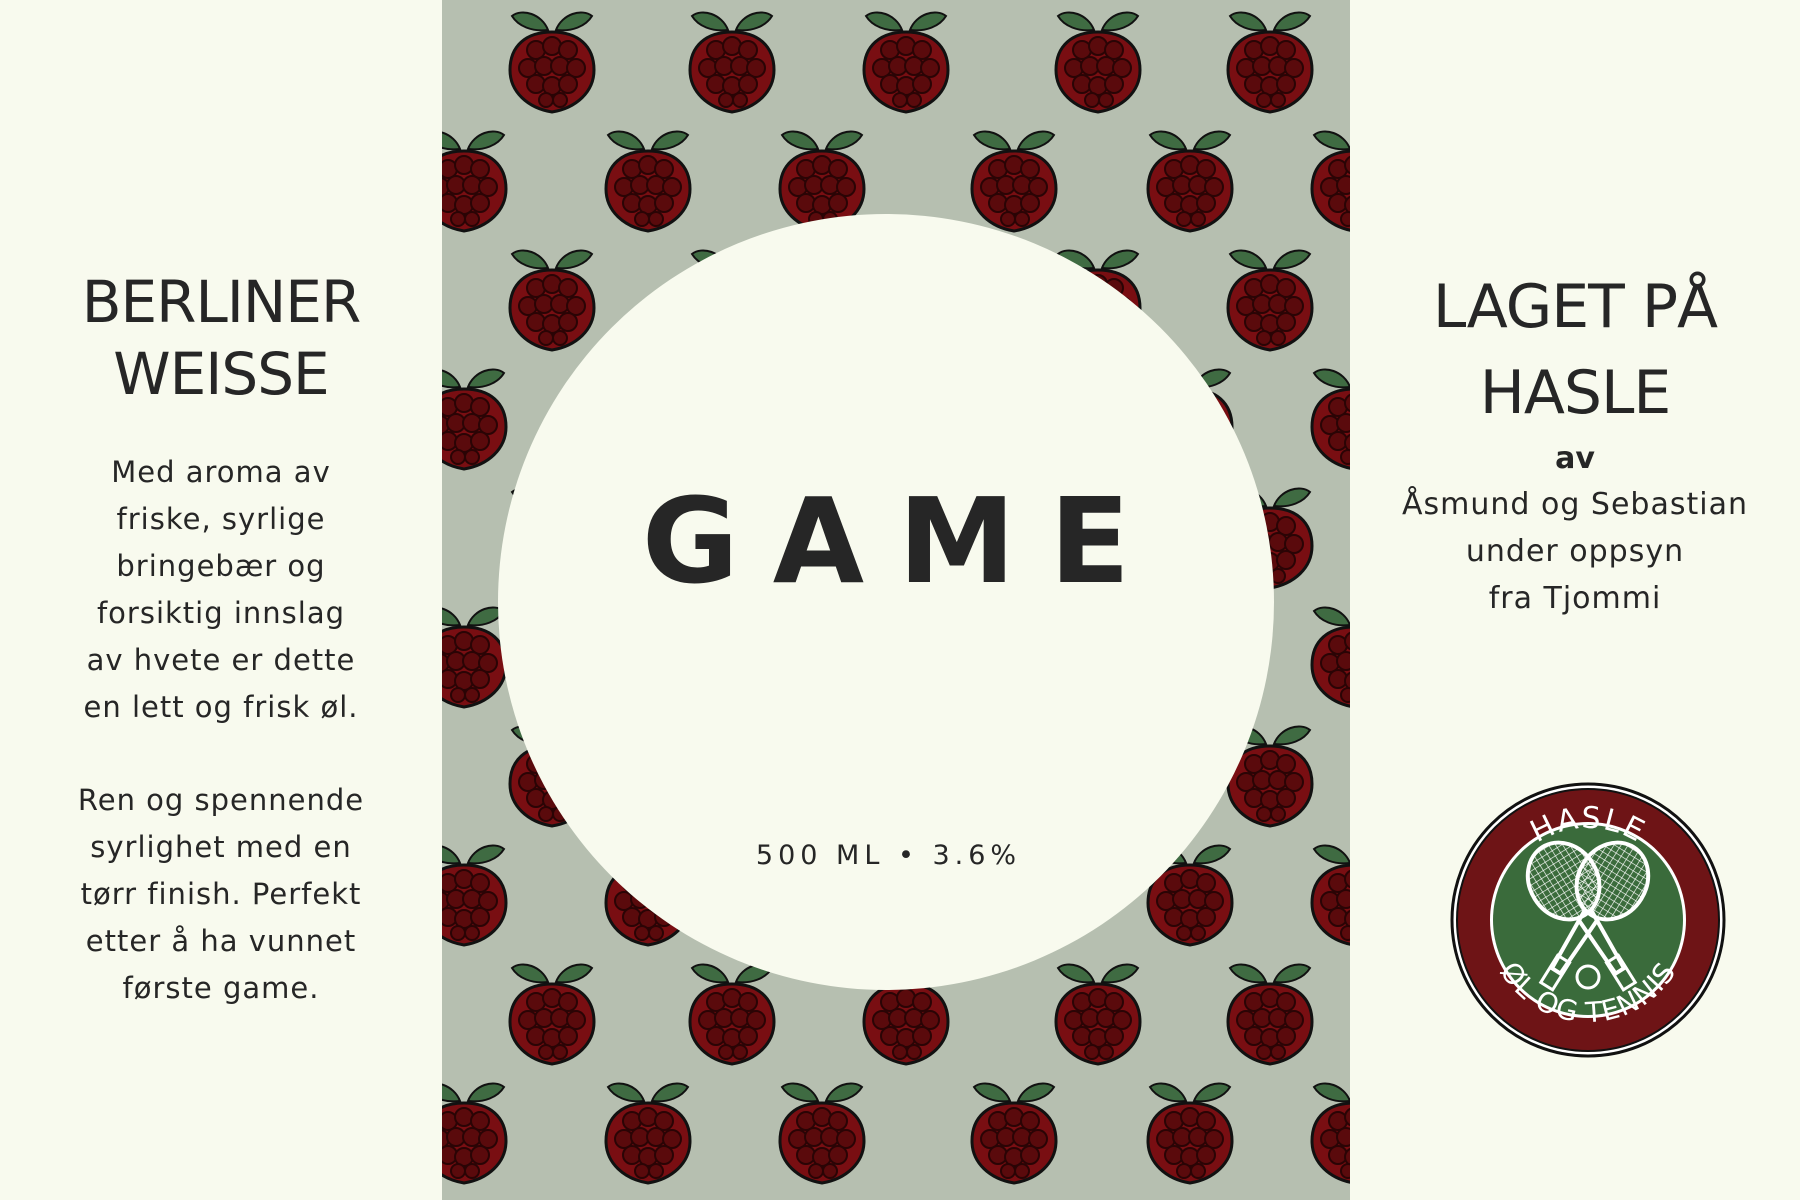  I want to click on hasle-logo: HASLE ØL OG TENNIS, so click(1588, 920).